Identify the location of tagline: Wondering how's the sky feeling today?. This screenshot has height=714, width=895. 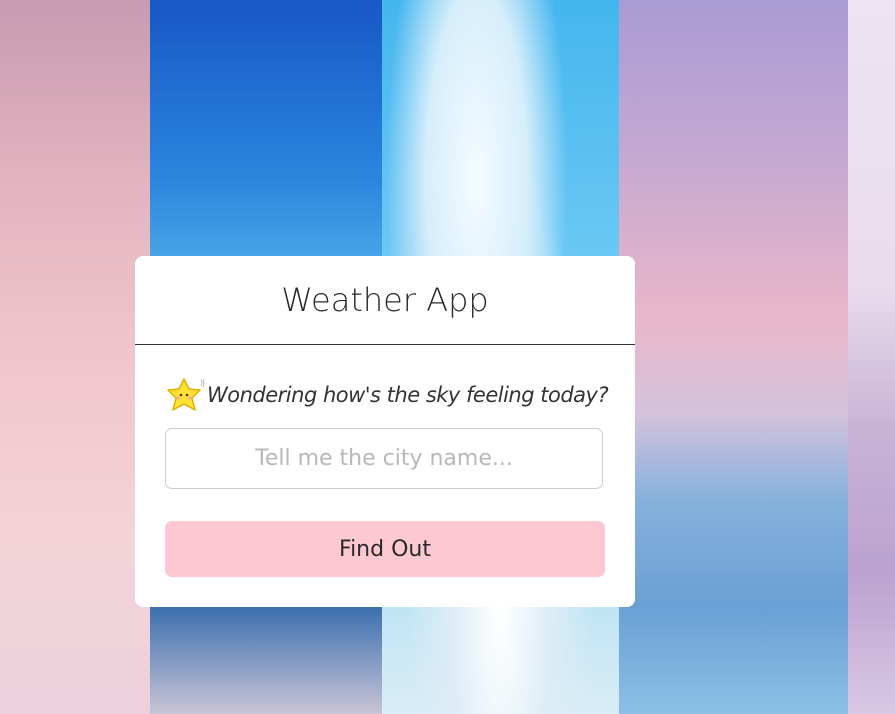
(387, 395).